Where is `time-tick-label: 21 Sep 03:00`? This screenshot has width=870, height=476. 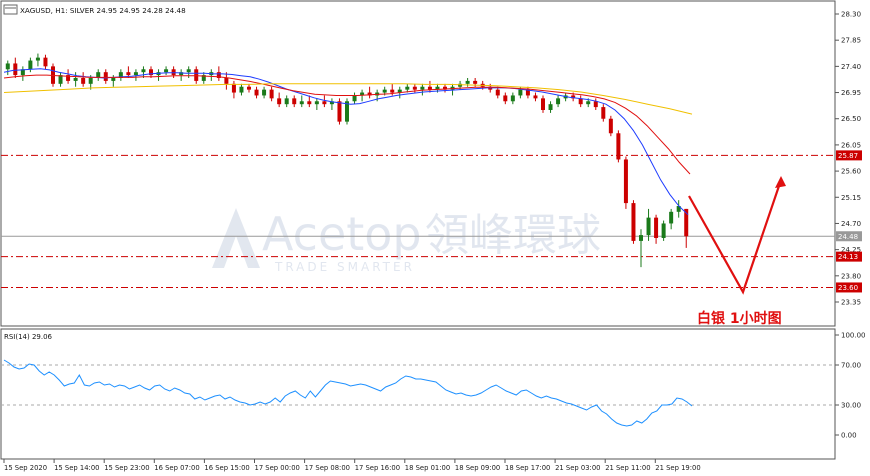 time-tick-label: 21 Sep 03:00 is located at coordinates (577, 468).